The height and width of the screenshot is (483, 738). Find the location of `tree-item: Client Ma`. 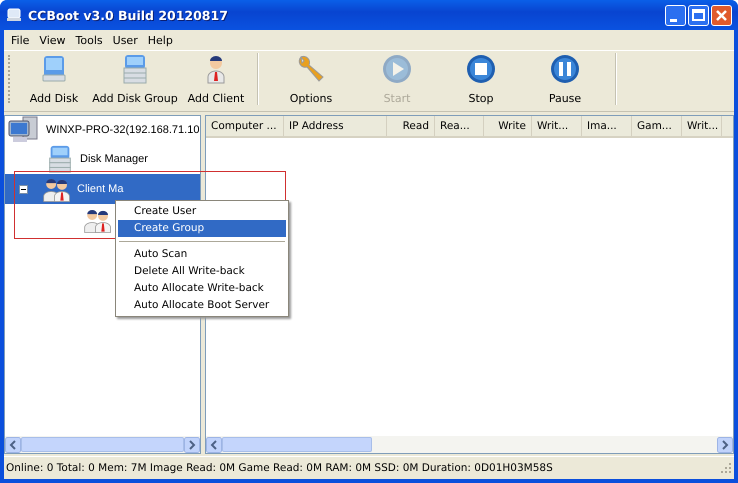

tree-item: Client Ma is located at coordinates (100, 189).